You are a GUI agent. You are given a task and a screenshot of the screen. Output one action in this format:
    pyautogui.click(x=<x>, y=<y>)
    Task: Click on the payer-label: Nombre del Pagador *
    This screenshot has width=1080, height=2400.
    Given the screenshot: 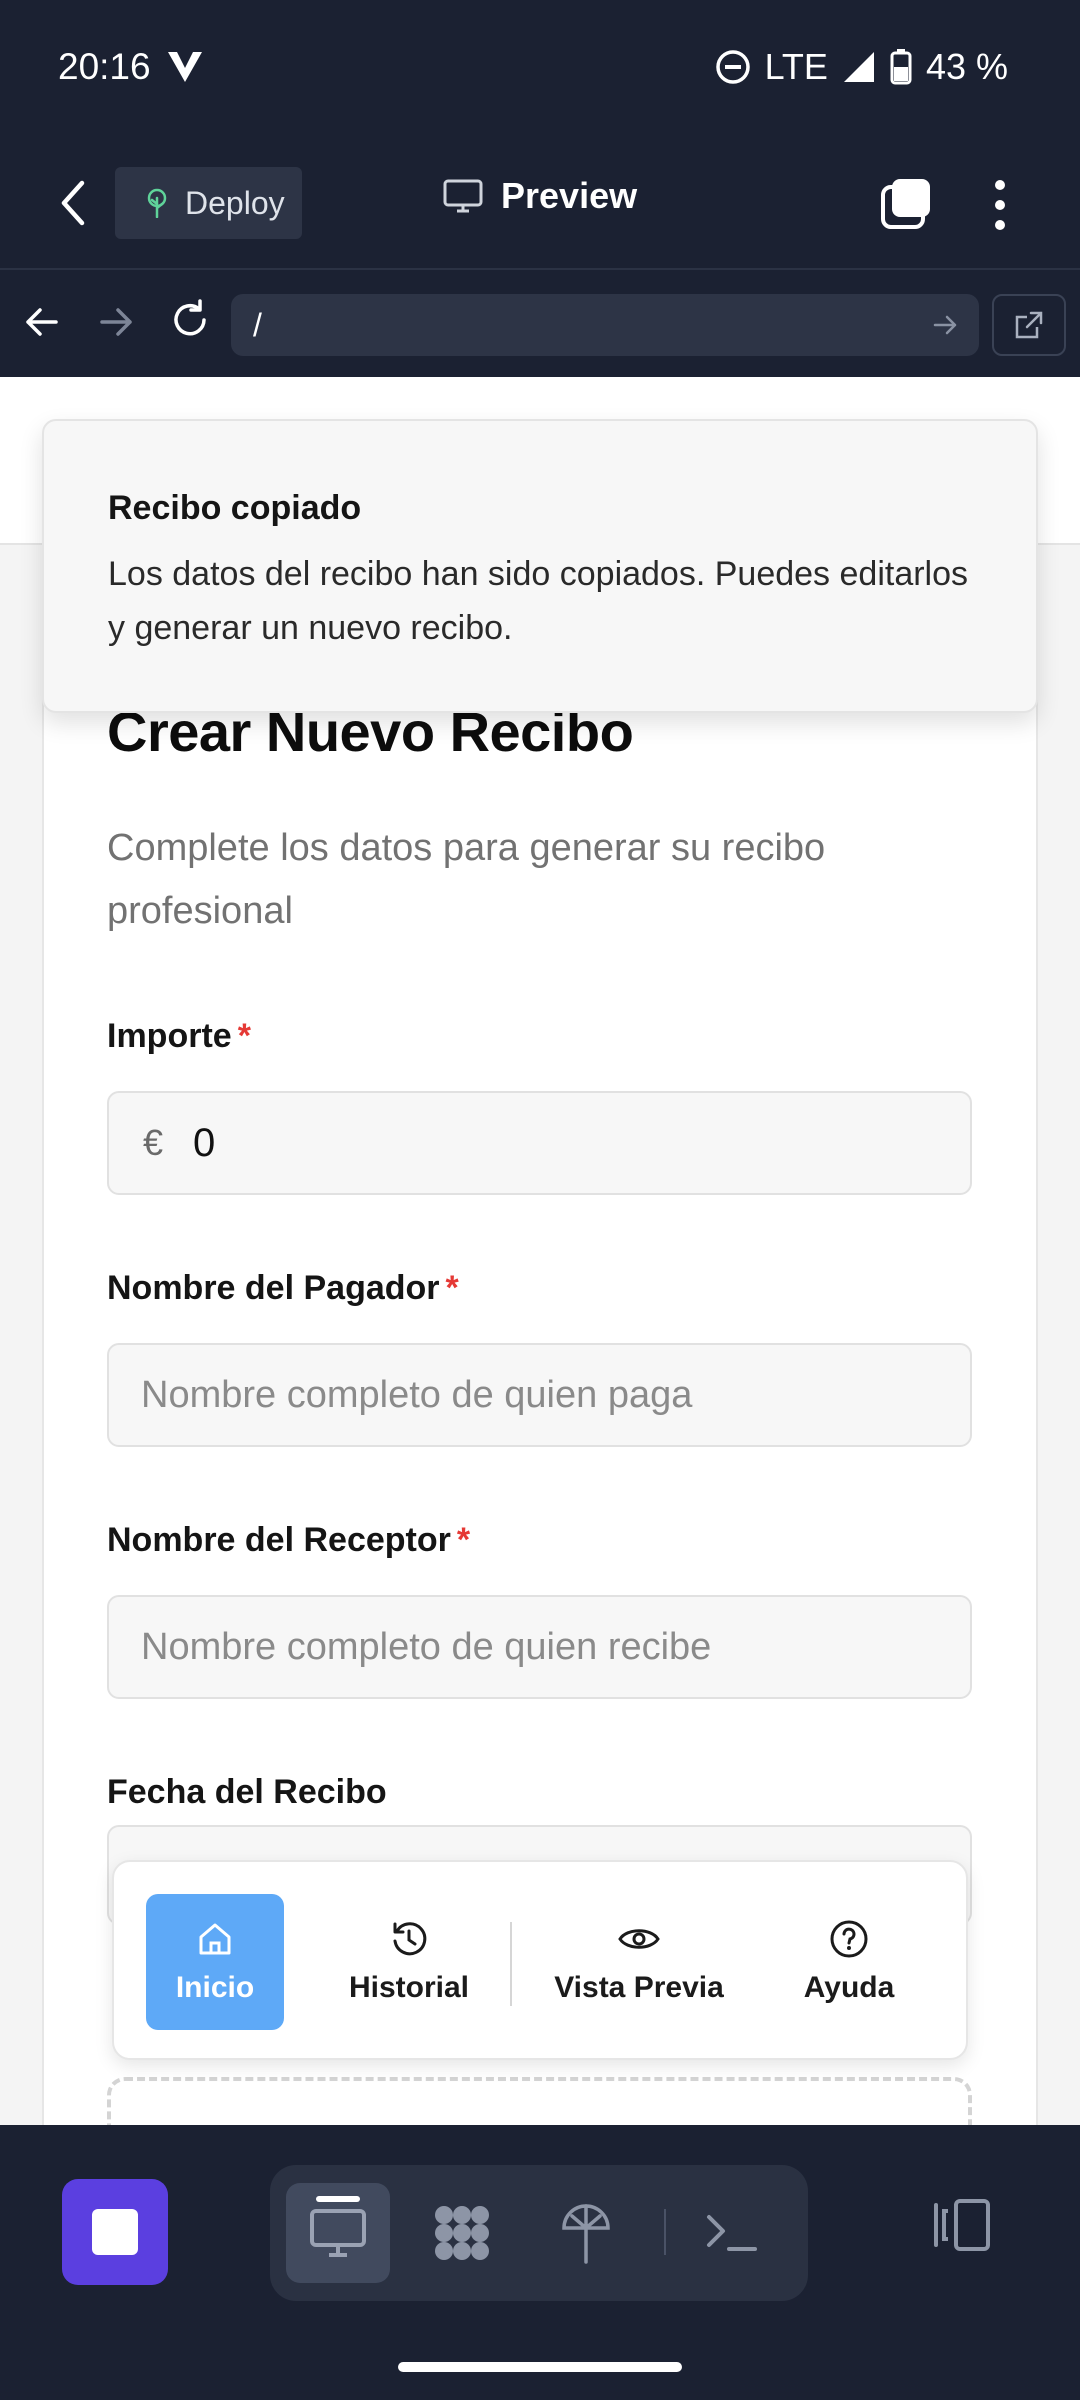 What is the action you would take?
    pyautogui.click(x=283, y=1288)
    